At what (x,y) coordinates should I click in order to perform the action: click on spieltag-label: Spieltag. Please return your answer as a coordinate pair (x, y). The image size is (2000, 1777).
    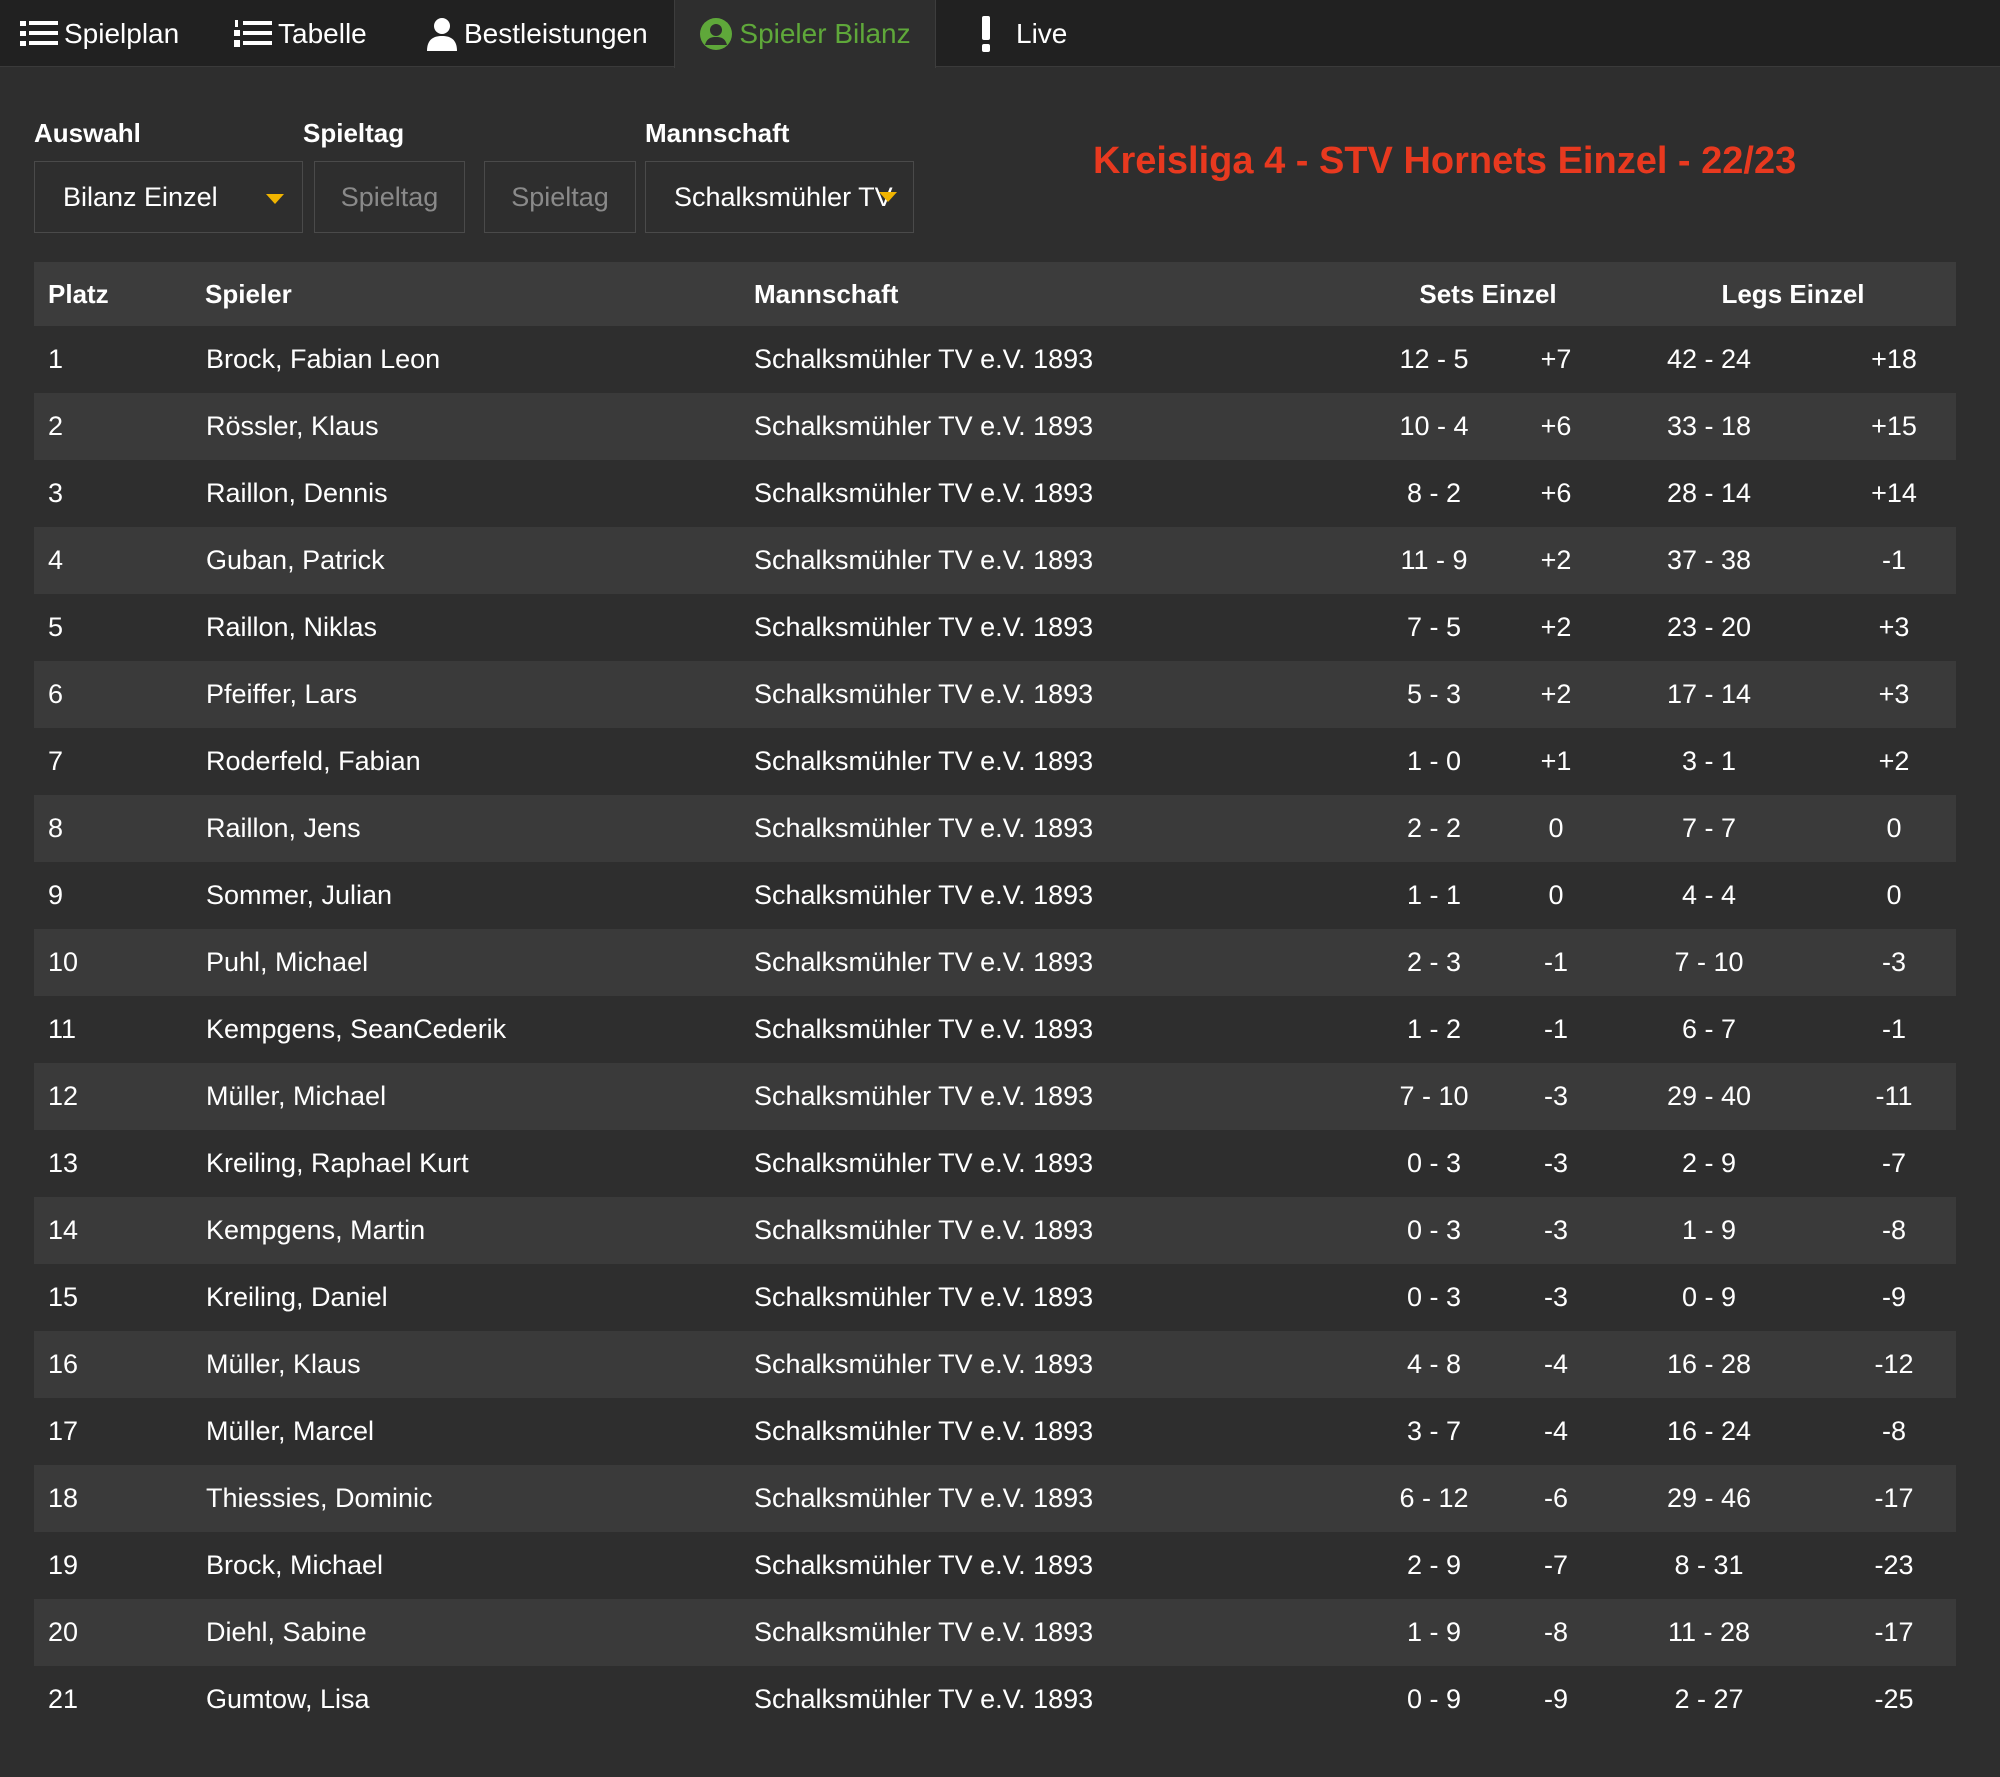
    Looking at the image, I should click on (354, 133).